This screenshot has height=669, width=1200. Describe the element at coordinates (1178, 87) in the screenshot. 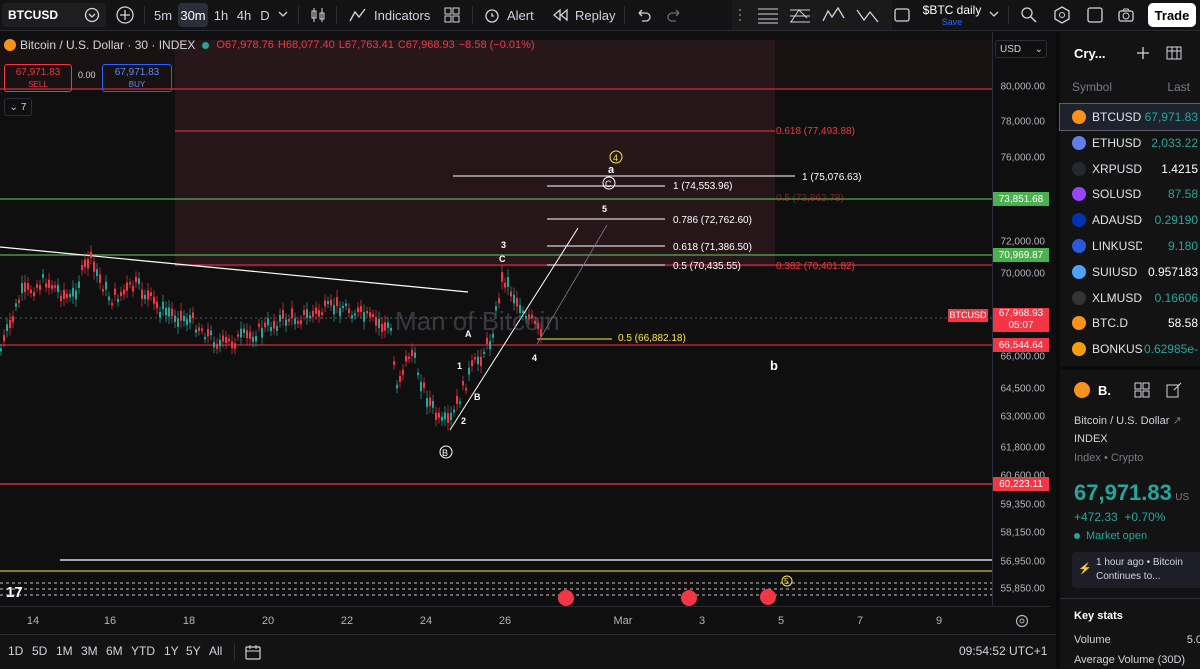

I see `col-last: Last` at that location.